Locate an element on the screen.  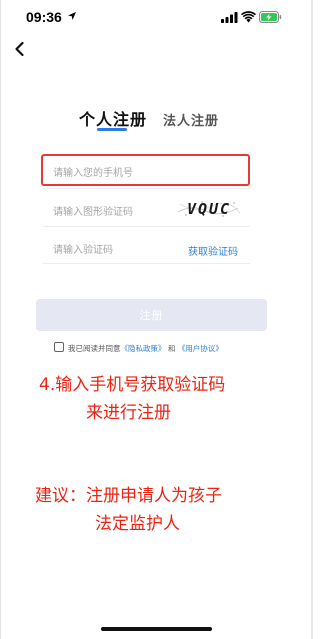
captcha-text: VQUC is located at coordinates (209, 209).